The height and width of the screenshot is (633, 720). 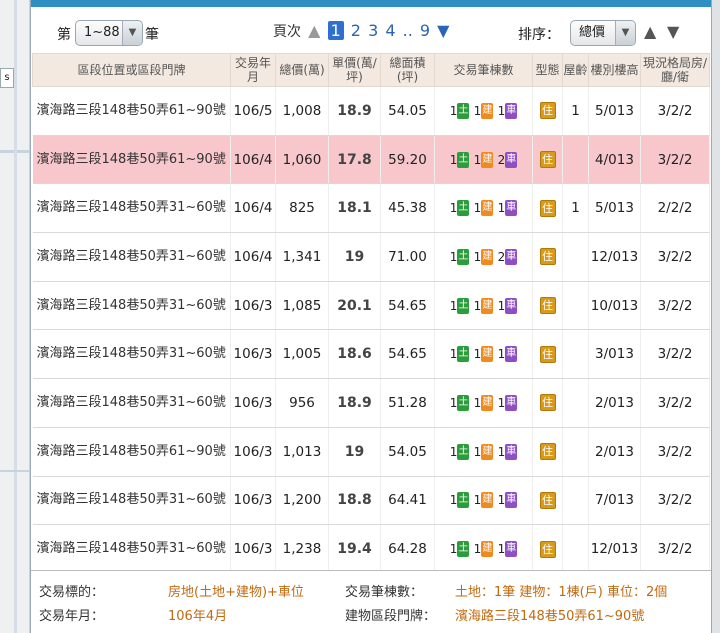 What do you see at coordinates (354, 501) in the screenshot?
I see `cell-unit-price: 18.8` at bounding box center [354, 501].